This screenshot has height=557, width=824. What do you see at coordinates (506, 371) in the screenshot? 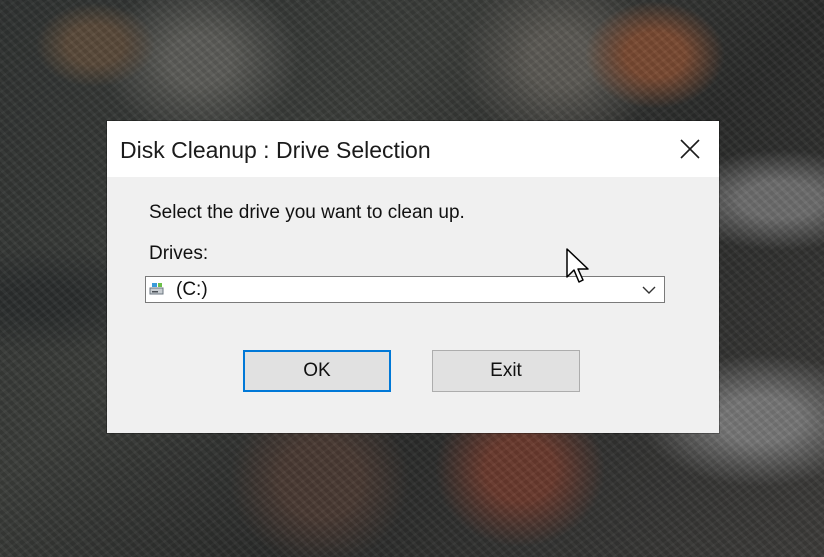
I see `exit-button: Exit` at bounding box center [506, 371].